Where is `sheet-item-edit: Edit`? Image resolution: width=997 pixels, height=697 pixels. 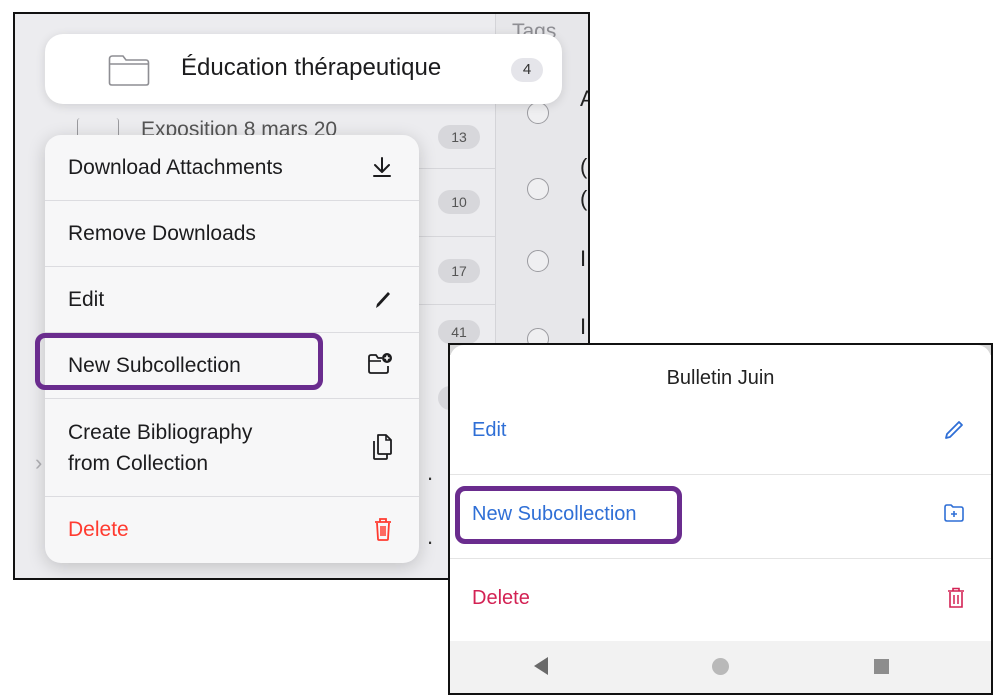 sheet-item-edit: Edit is located at coordinates (720, 433).